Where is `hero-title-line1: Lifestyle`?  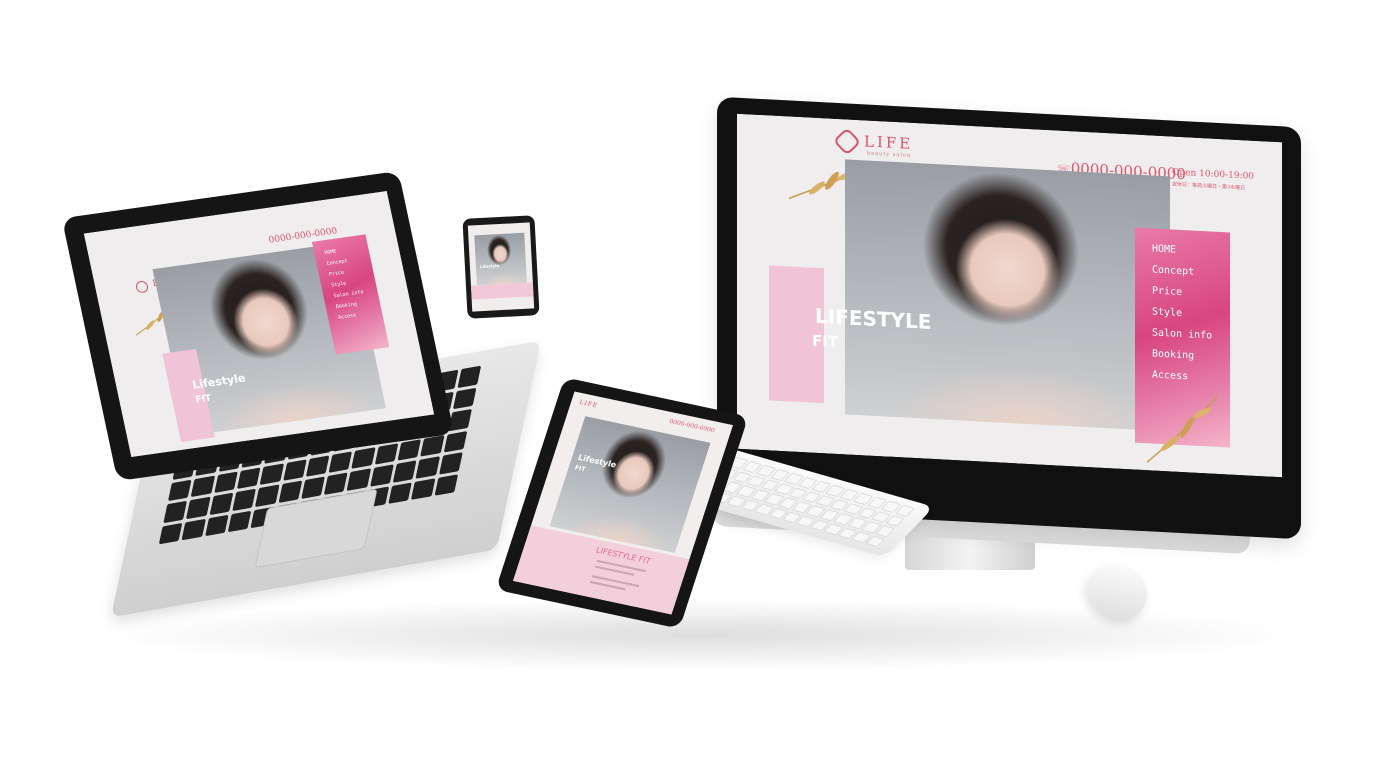
hero-title-line1: Lifestyle is located at coordinates (873, 318).